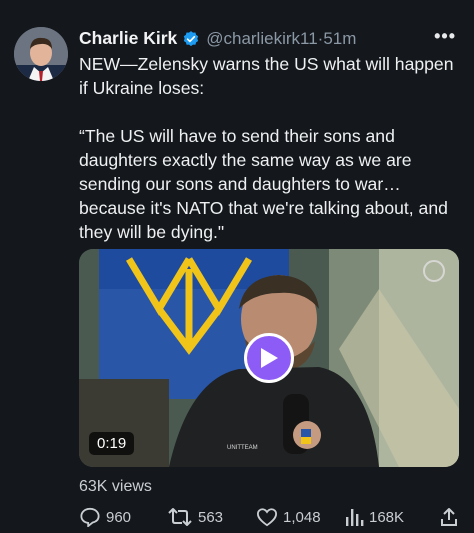  What do you see at coordinates (105, 517) in the screenshot?
I see `reply-button: 960` at bounding box center [105, 517].